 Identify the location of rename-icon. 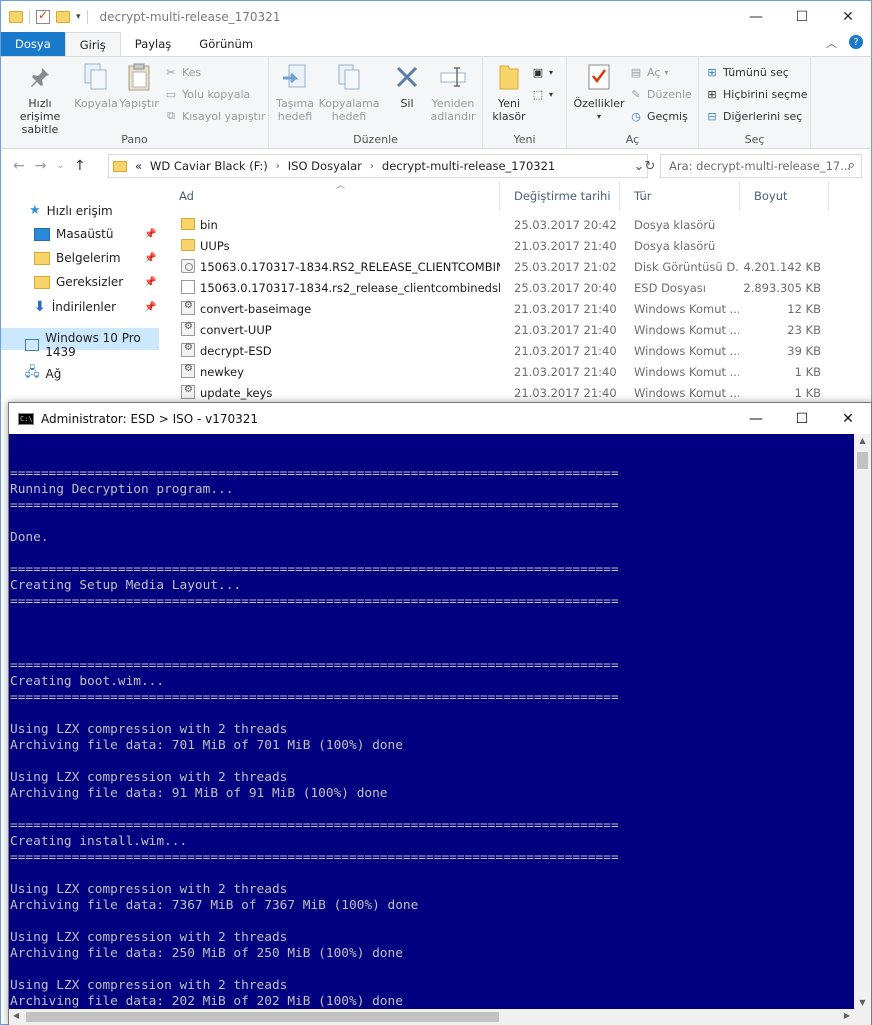
(453, 77).